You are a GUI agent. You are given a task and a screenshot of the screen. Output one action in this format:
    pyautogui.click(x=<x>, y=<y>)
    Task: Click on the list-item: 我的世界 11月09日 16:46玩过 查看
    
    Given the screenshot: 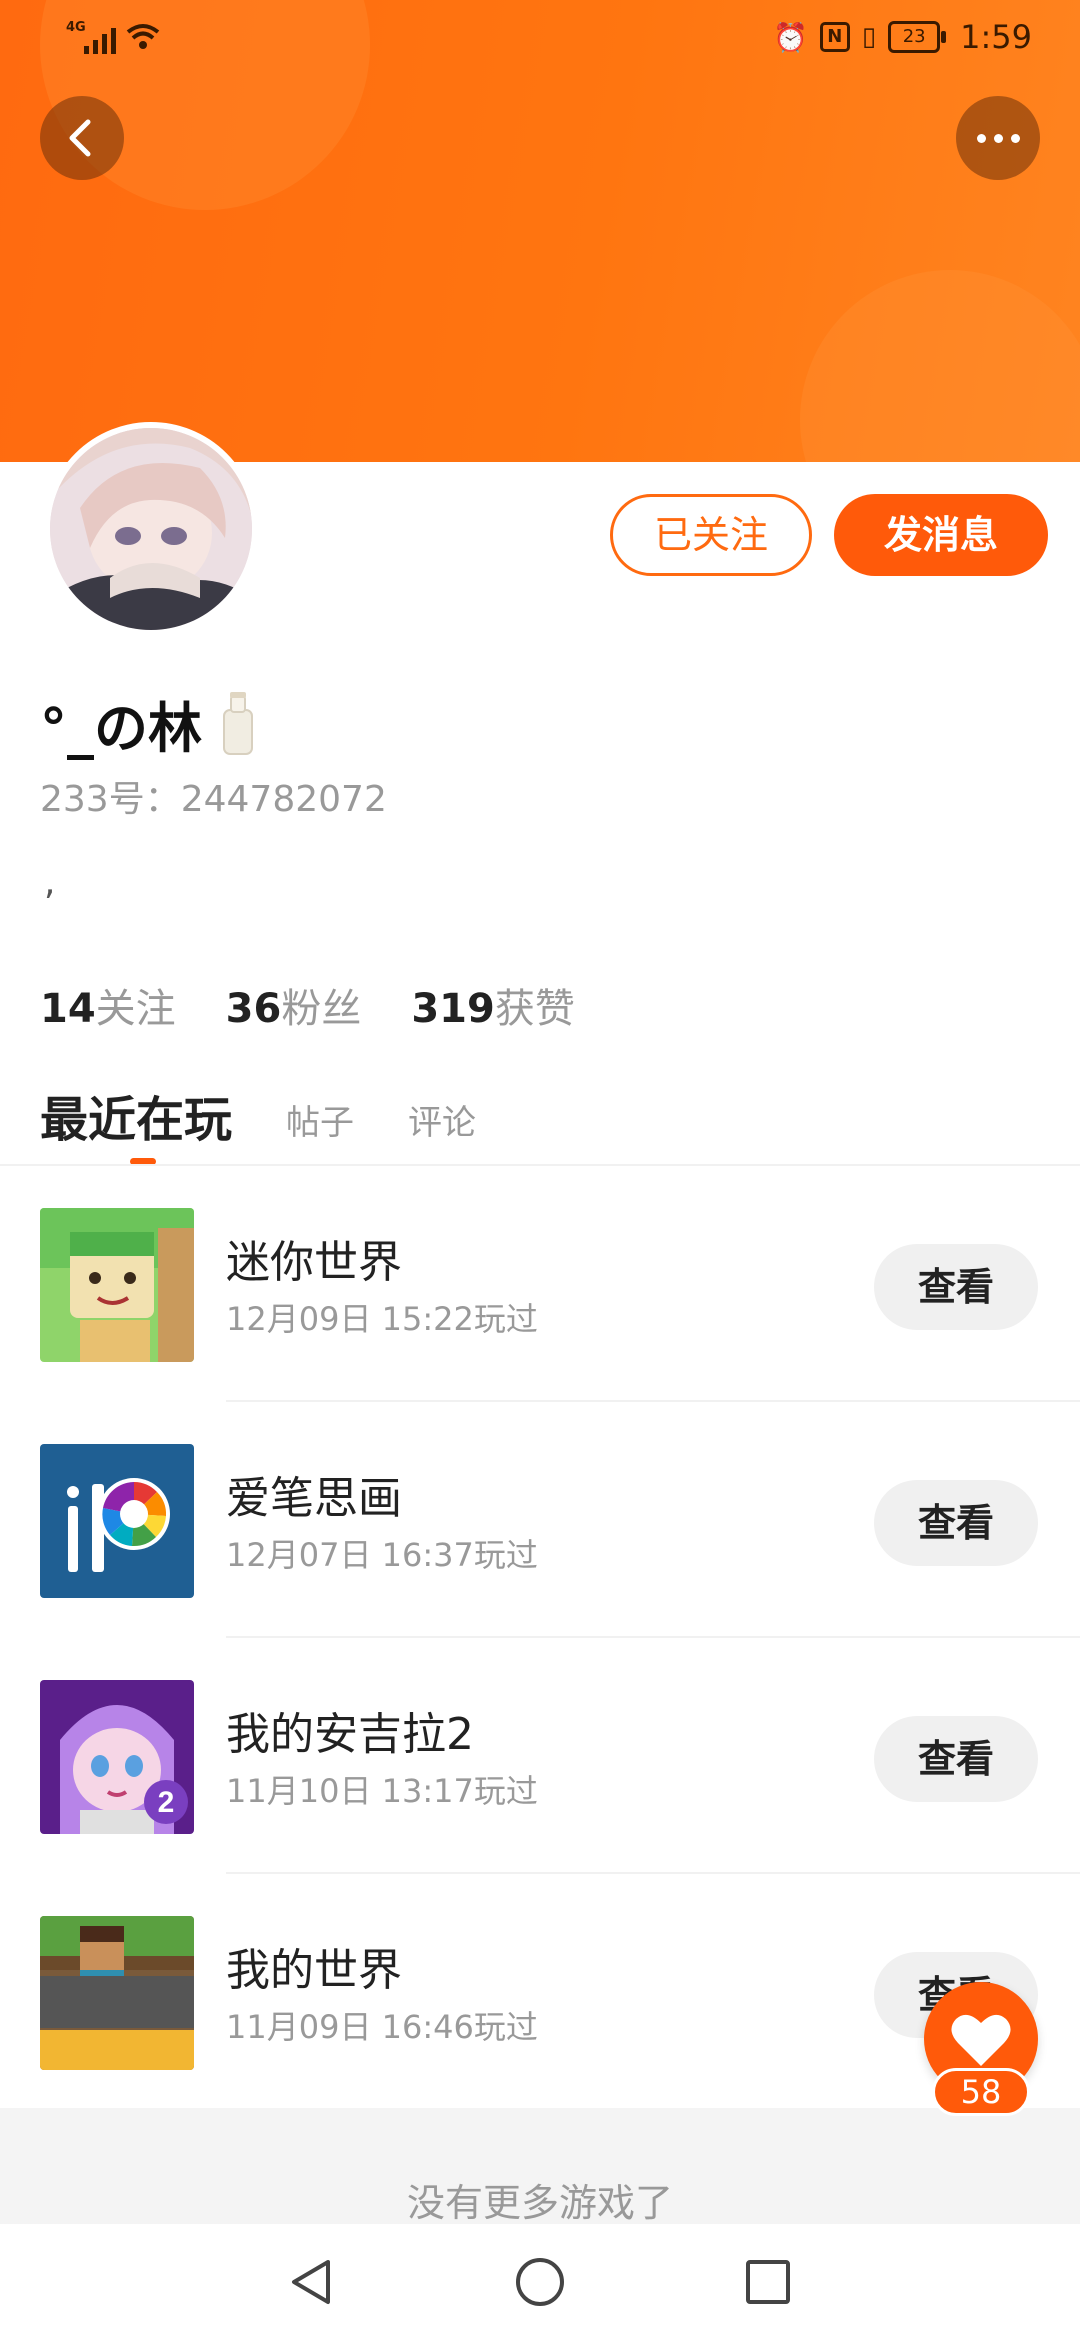 What is the action you would take?
    pyautogui.click(x=540, y=1992)
    